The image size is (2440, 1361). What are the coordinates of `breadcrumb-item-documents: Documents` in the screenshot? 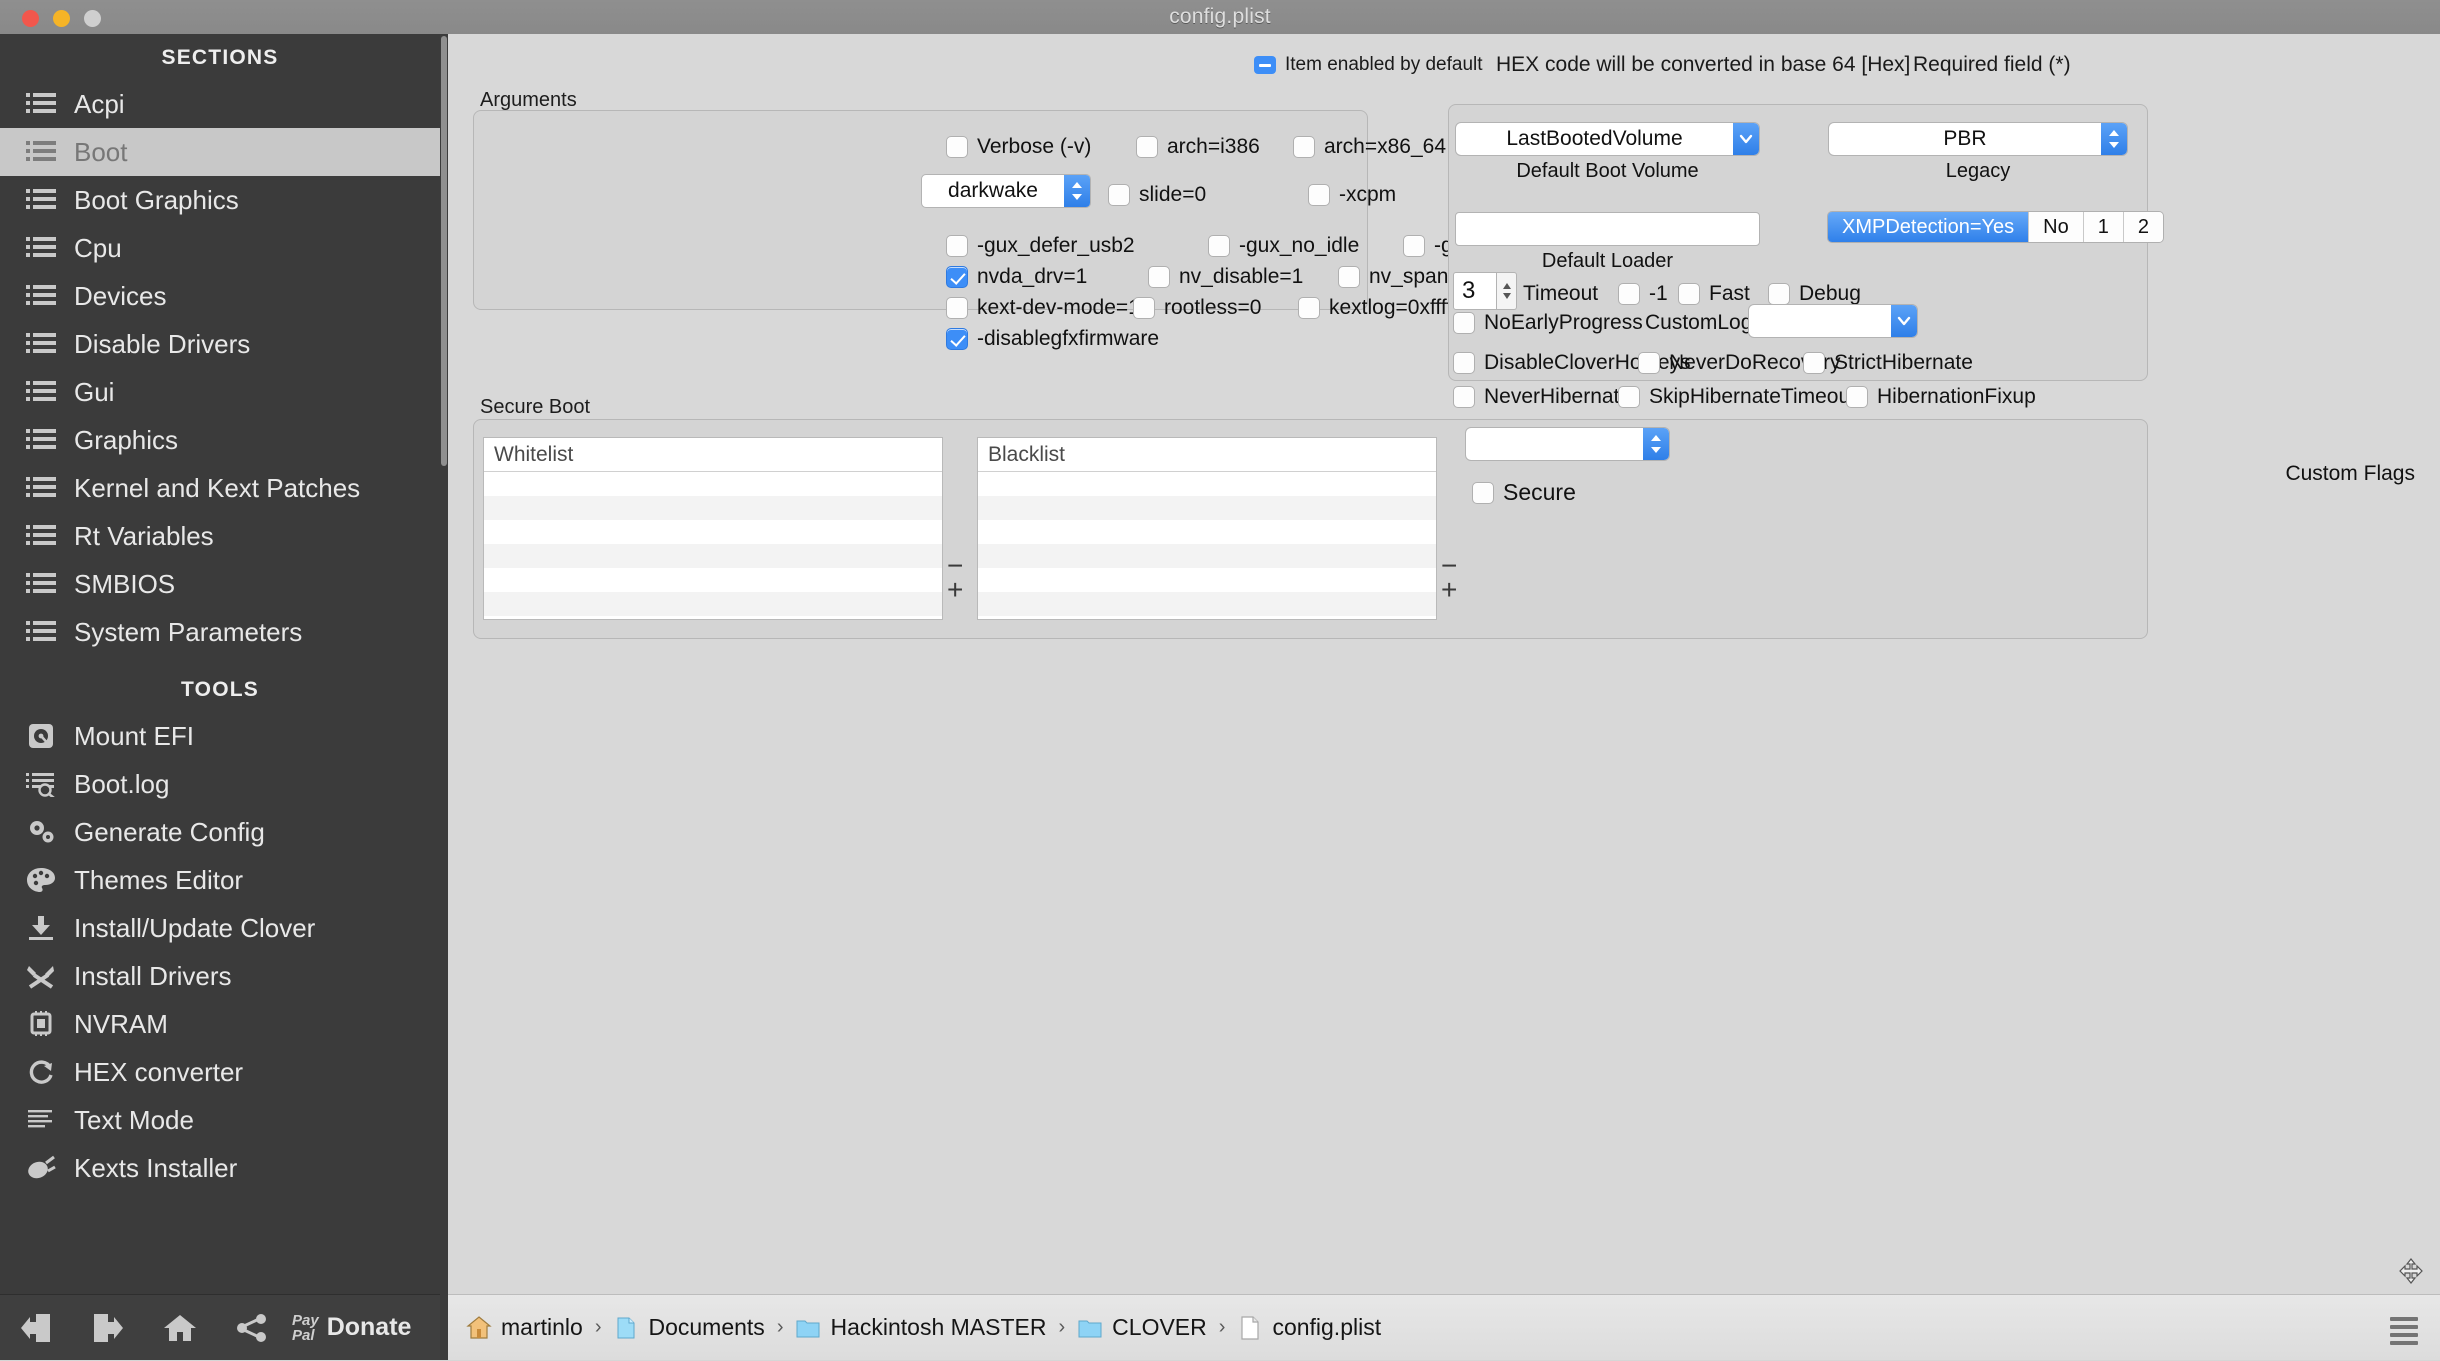 It's located at (689, 1327).